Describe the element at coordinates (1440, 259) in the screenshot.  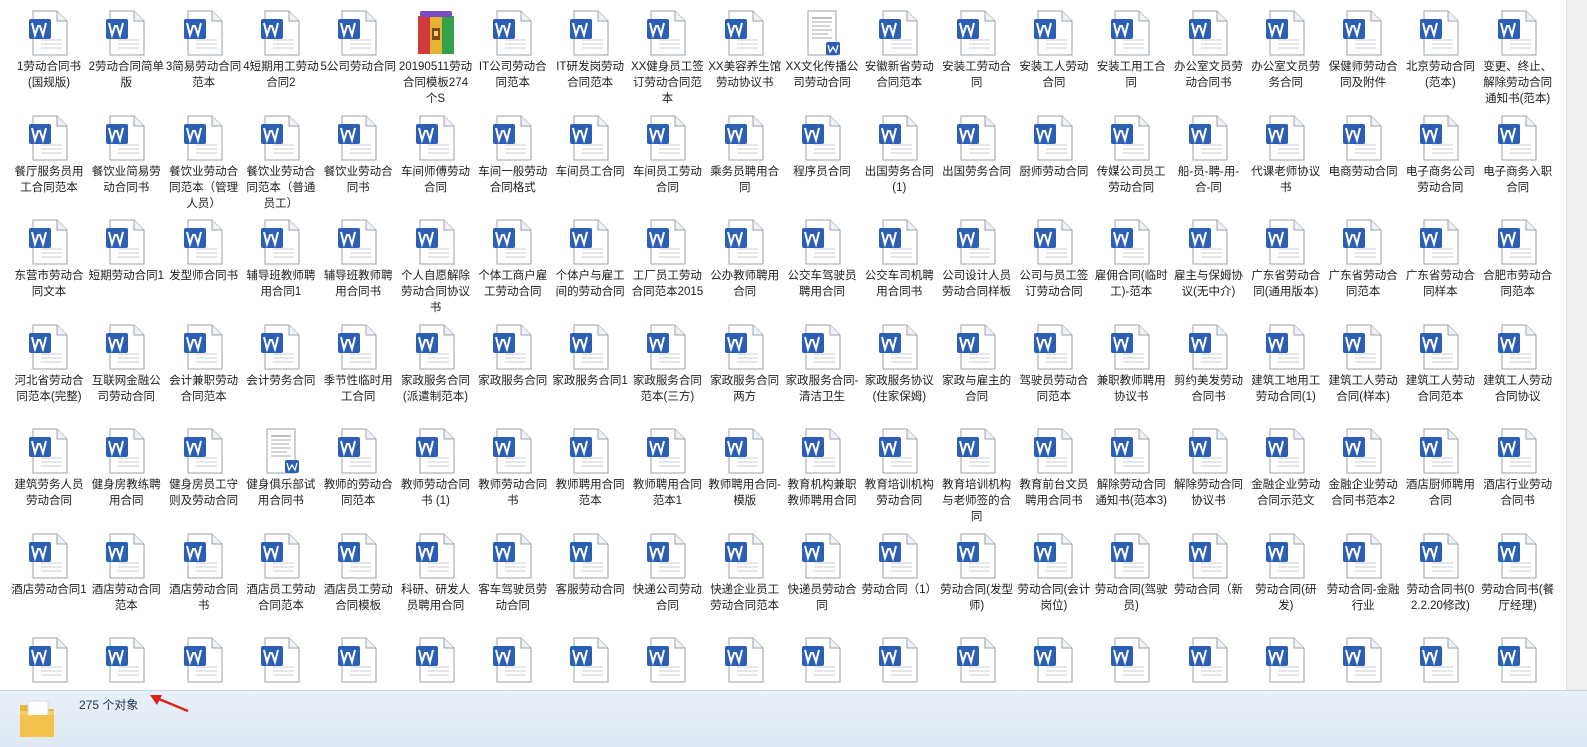
I see `file-item: 广东省劳动合同样本` at that location.